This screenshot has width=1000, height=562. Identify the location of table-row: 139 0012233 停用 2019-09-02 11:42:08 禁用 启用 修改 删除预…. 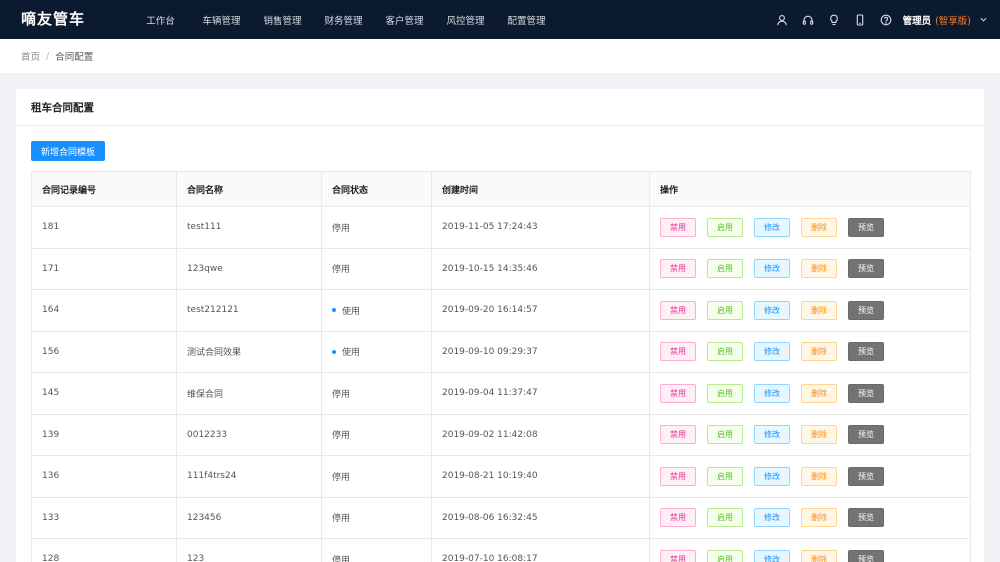
(501, 434).